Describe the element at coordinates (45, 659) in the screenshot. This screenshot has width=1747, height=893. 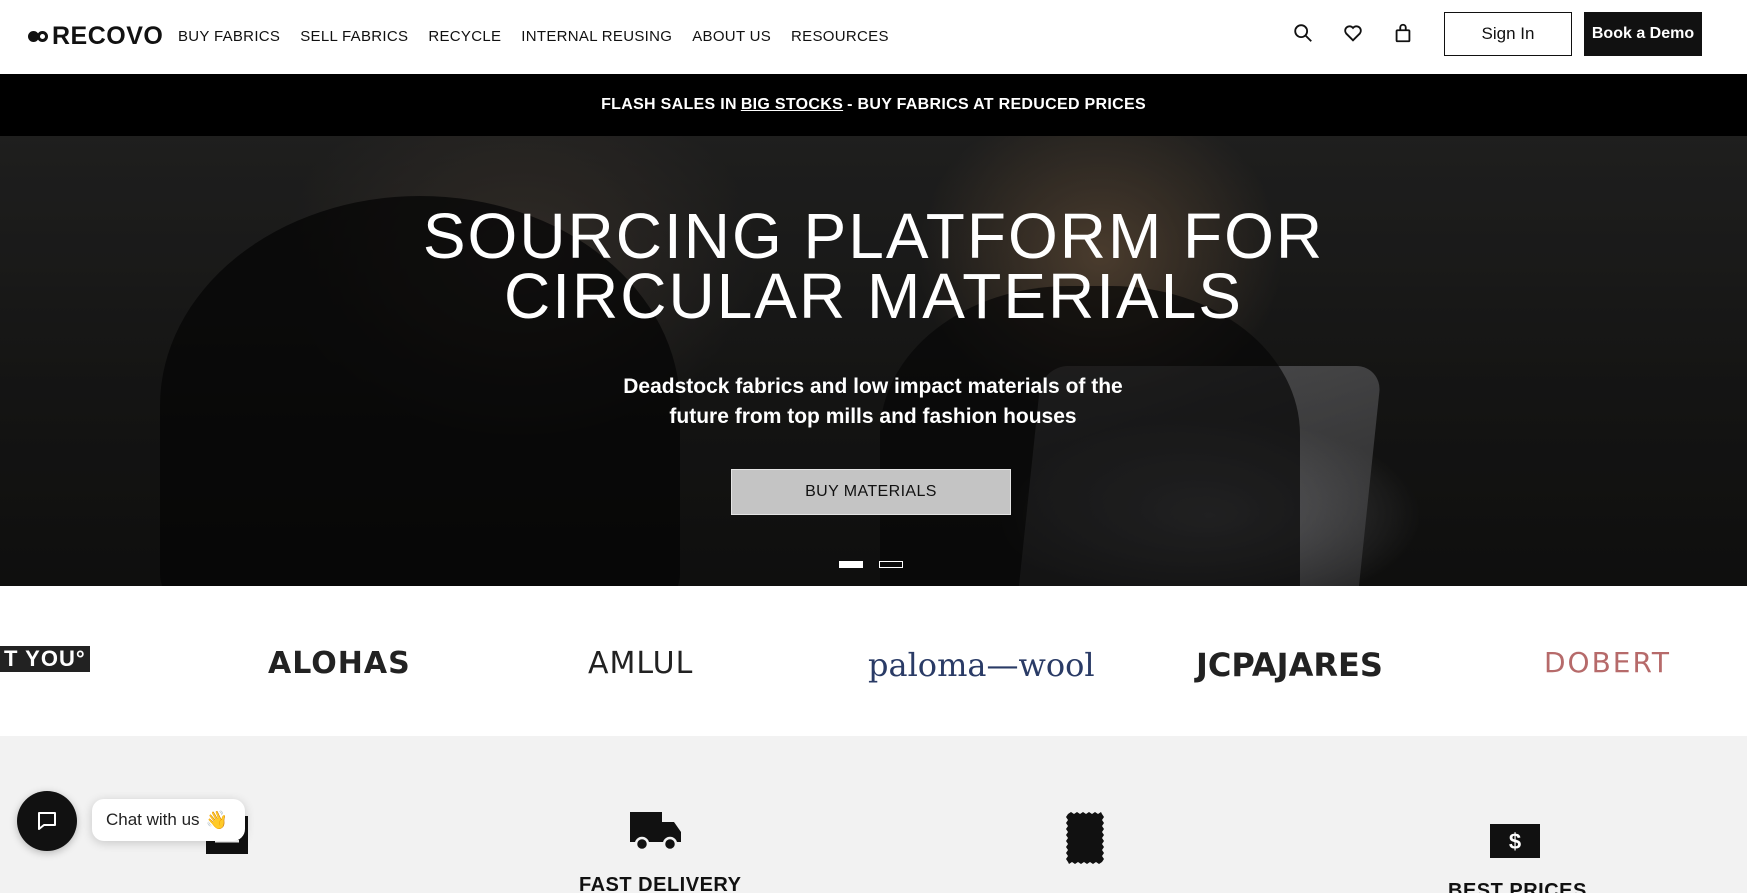
I see `brand-logo: T YOU°` at that location.